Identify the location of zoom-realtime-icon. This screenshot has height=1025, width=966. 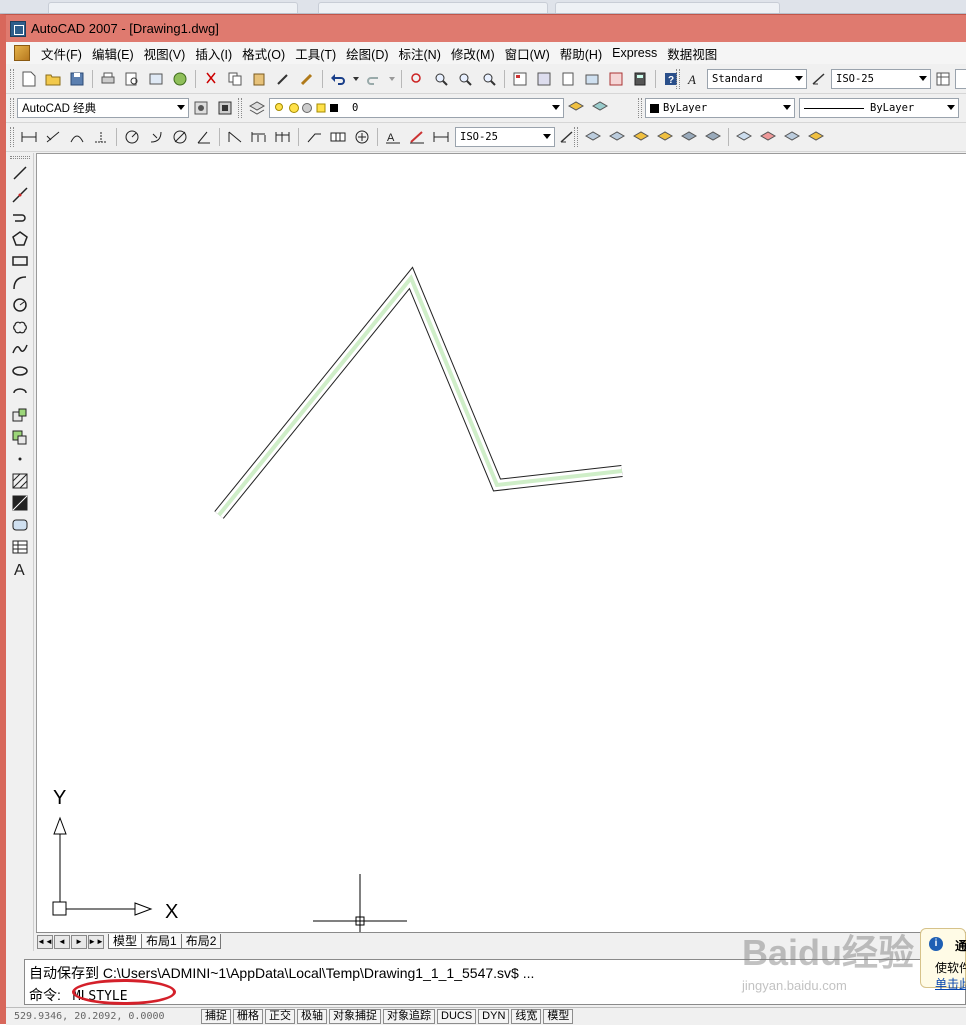
(441, 79).